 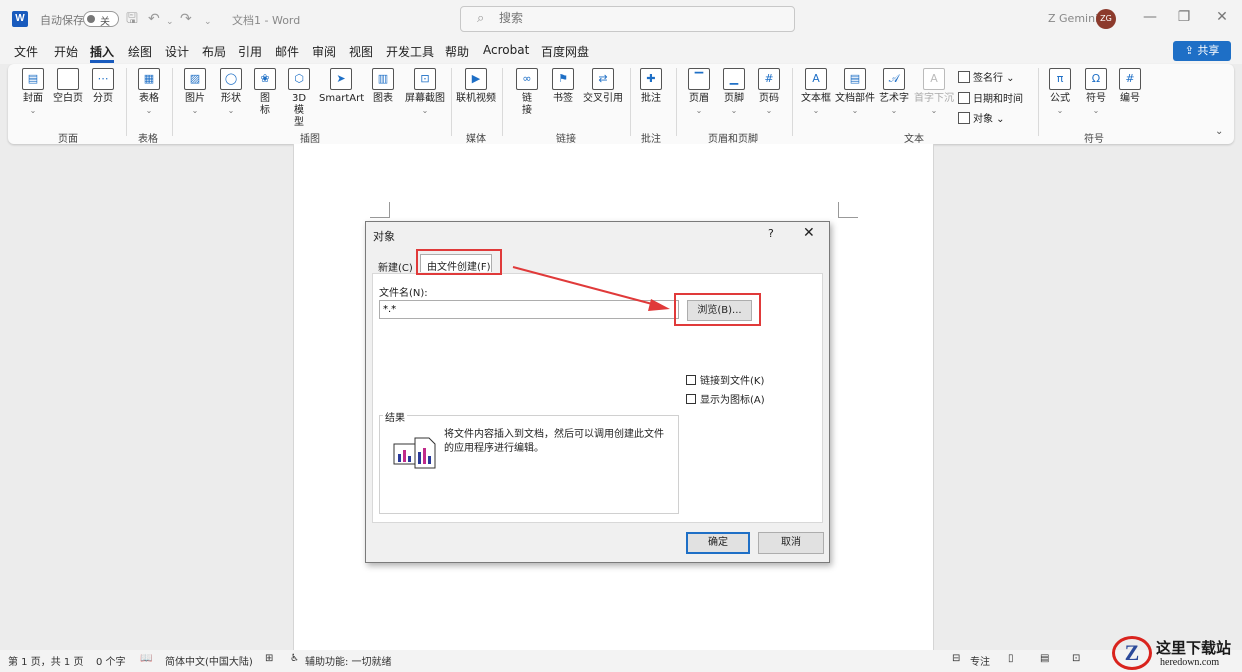 I want to click on header-button: ▔ 页眉 ⌄, so click(x=699, y=92).